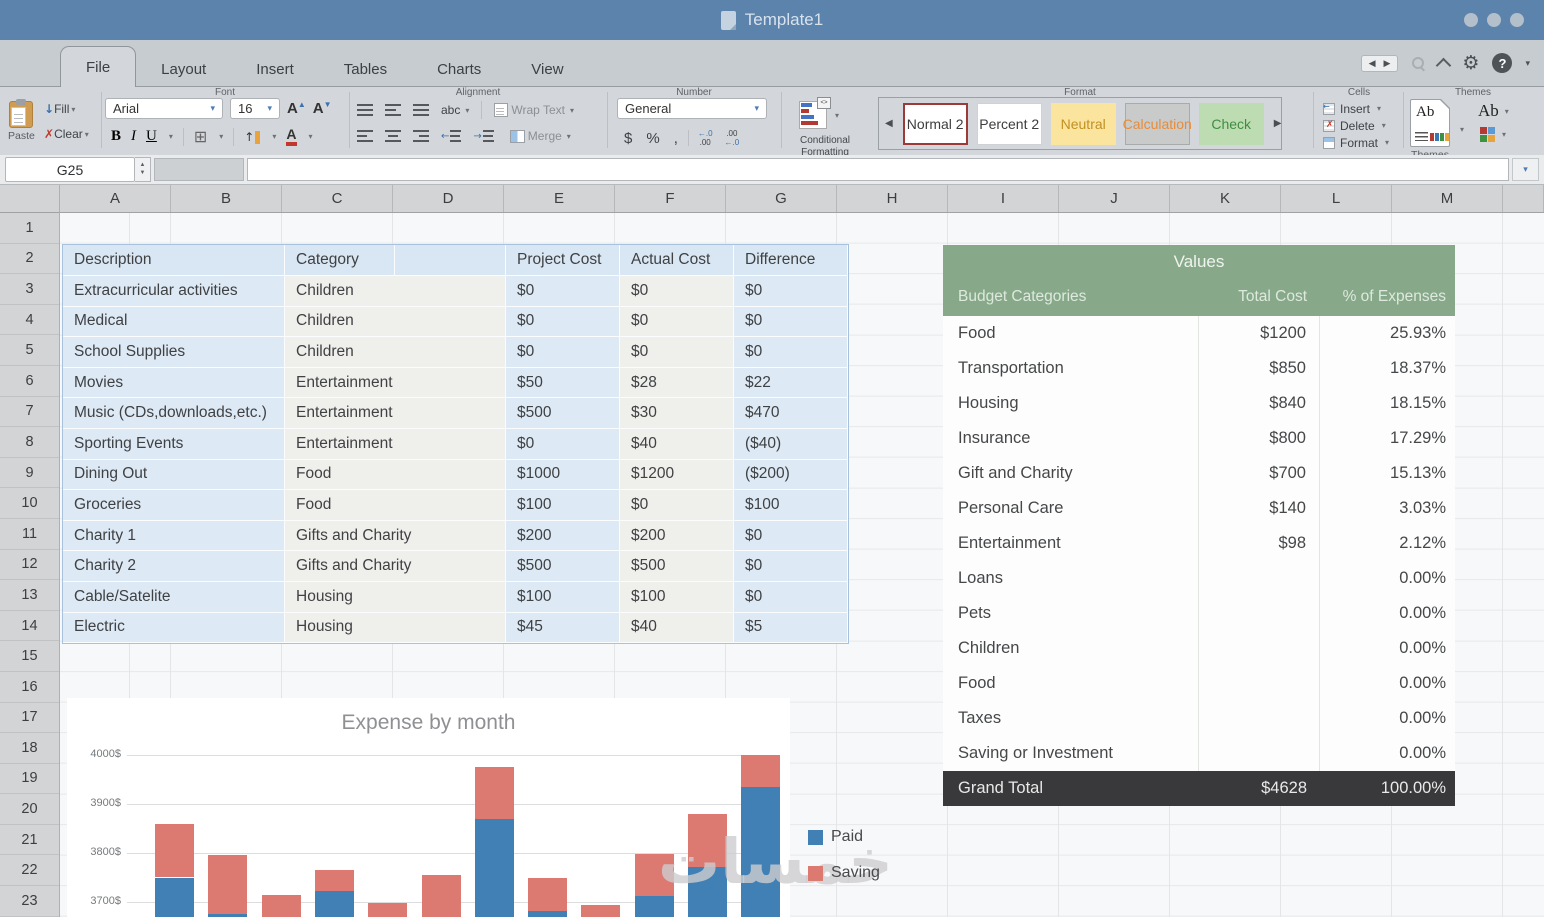 The width and height of the screenshot is (1544, 917). Describe the element at coordinates (455, 110) in the screenshot. I see `text-transform-button: abc ▾` at that location.